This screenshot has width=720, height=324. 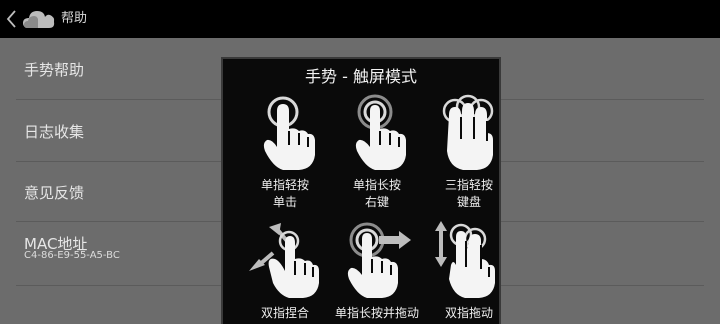 I want to click on pinch-icon, so click(x=284, y=260).